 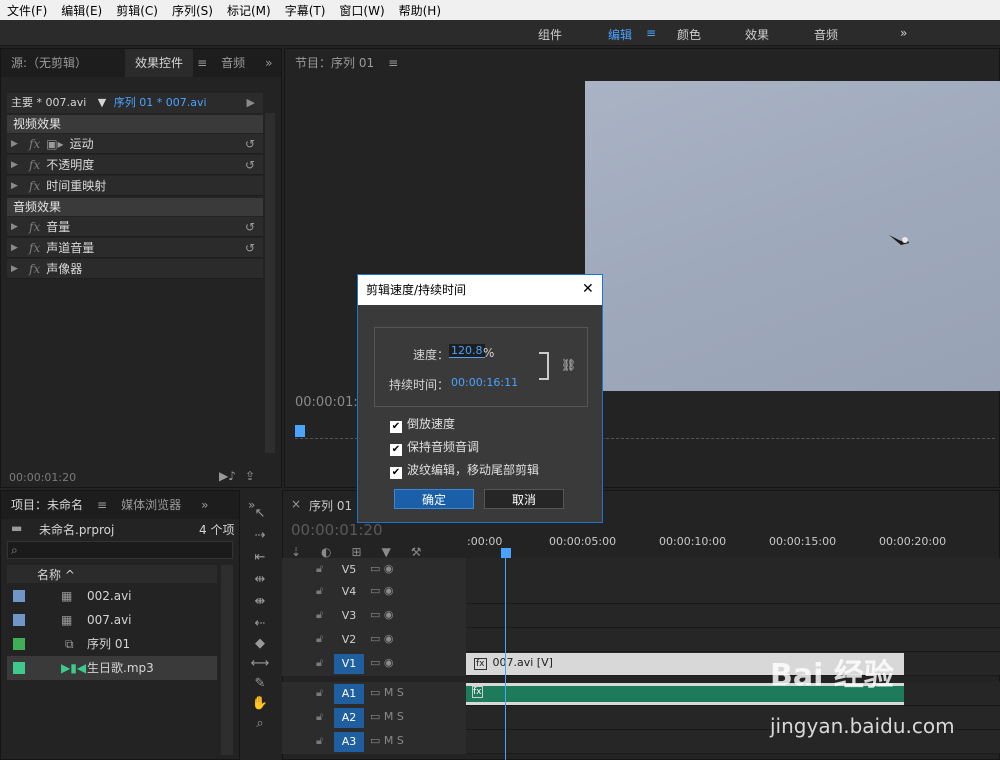 I want to click on project-item: ⧉ 序列 01, so click(x=112, y=644).